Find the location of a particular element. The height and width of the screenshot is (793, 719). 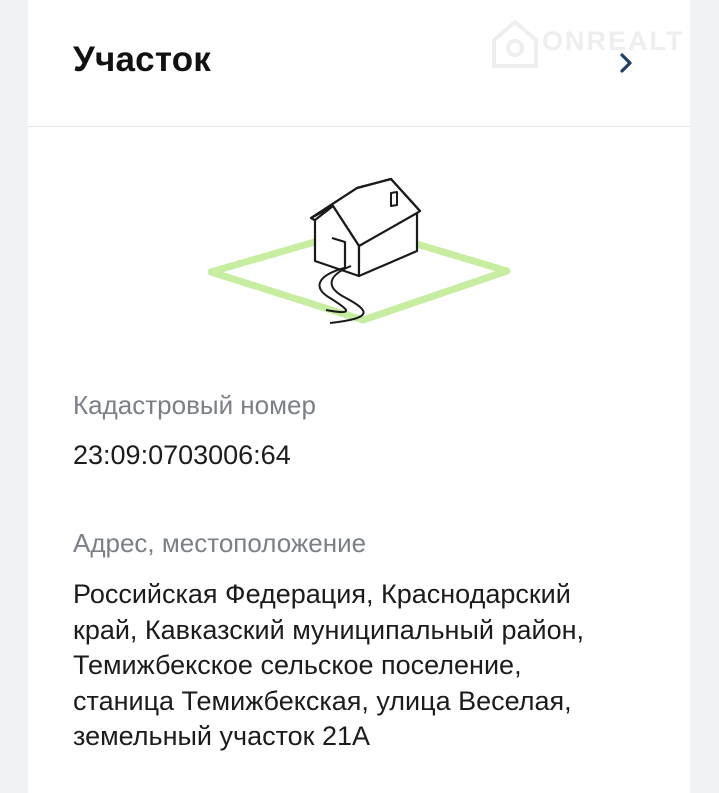

cadastral-number-label: Кадастровый номер is located at coordinates (194, 405).